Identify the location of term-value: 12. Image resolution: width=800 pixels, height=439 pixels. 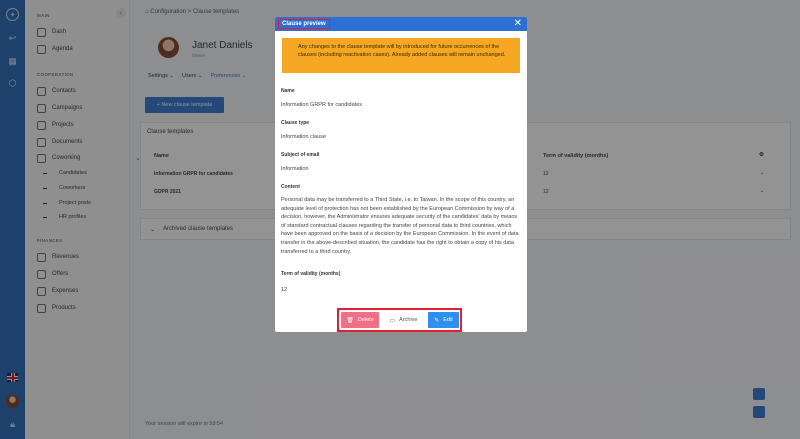
(284, 290).